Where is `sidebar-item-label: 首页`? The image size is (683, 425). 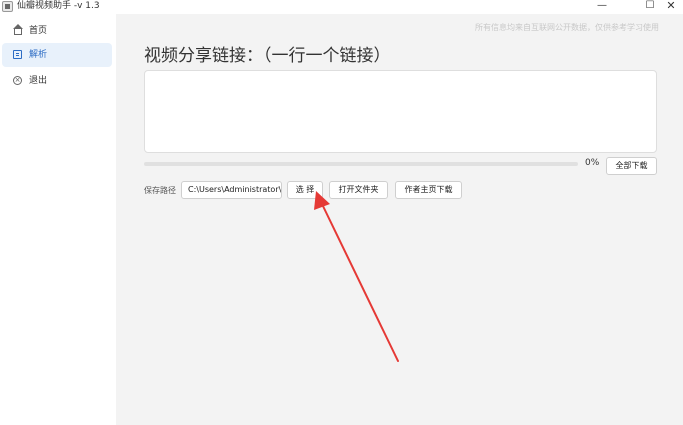
sidebar-item-label: 首页 is located at coordinates (38, 31).